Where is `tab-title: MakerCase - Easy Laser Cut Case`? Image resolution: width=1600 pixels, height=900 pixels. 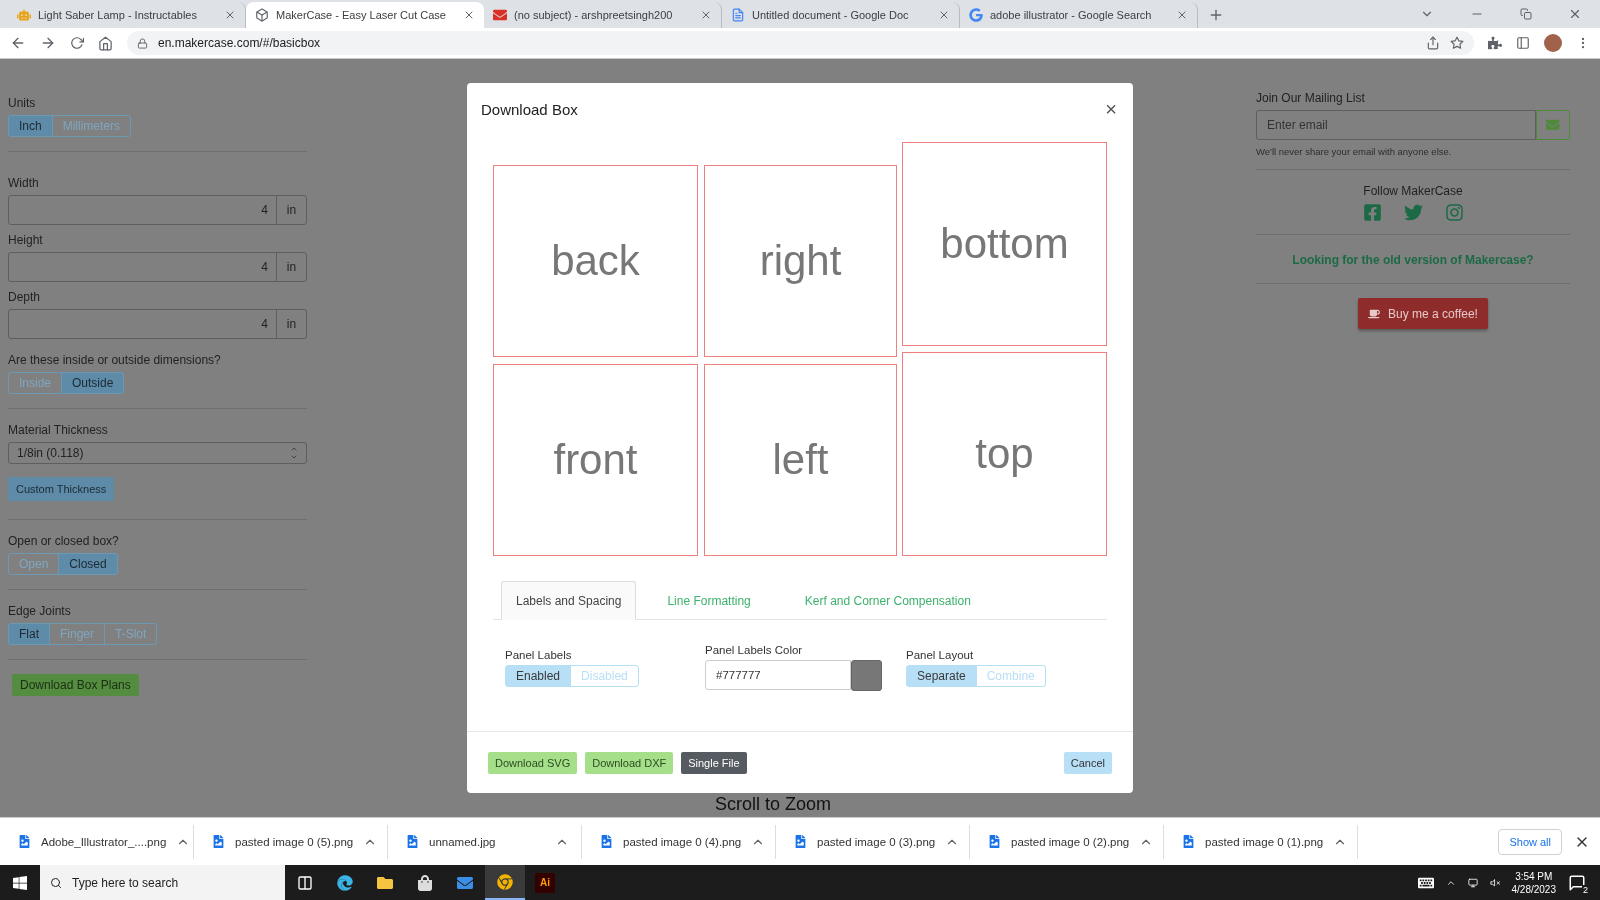 tab-title: MakerCase - Easy Laser Cut Case is located at coordinates (361, 15).